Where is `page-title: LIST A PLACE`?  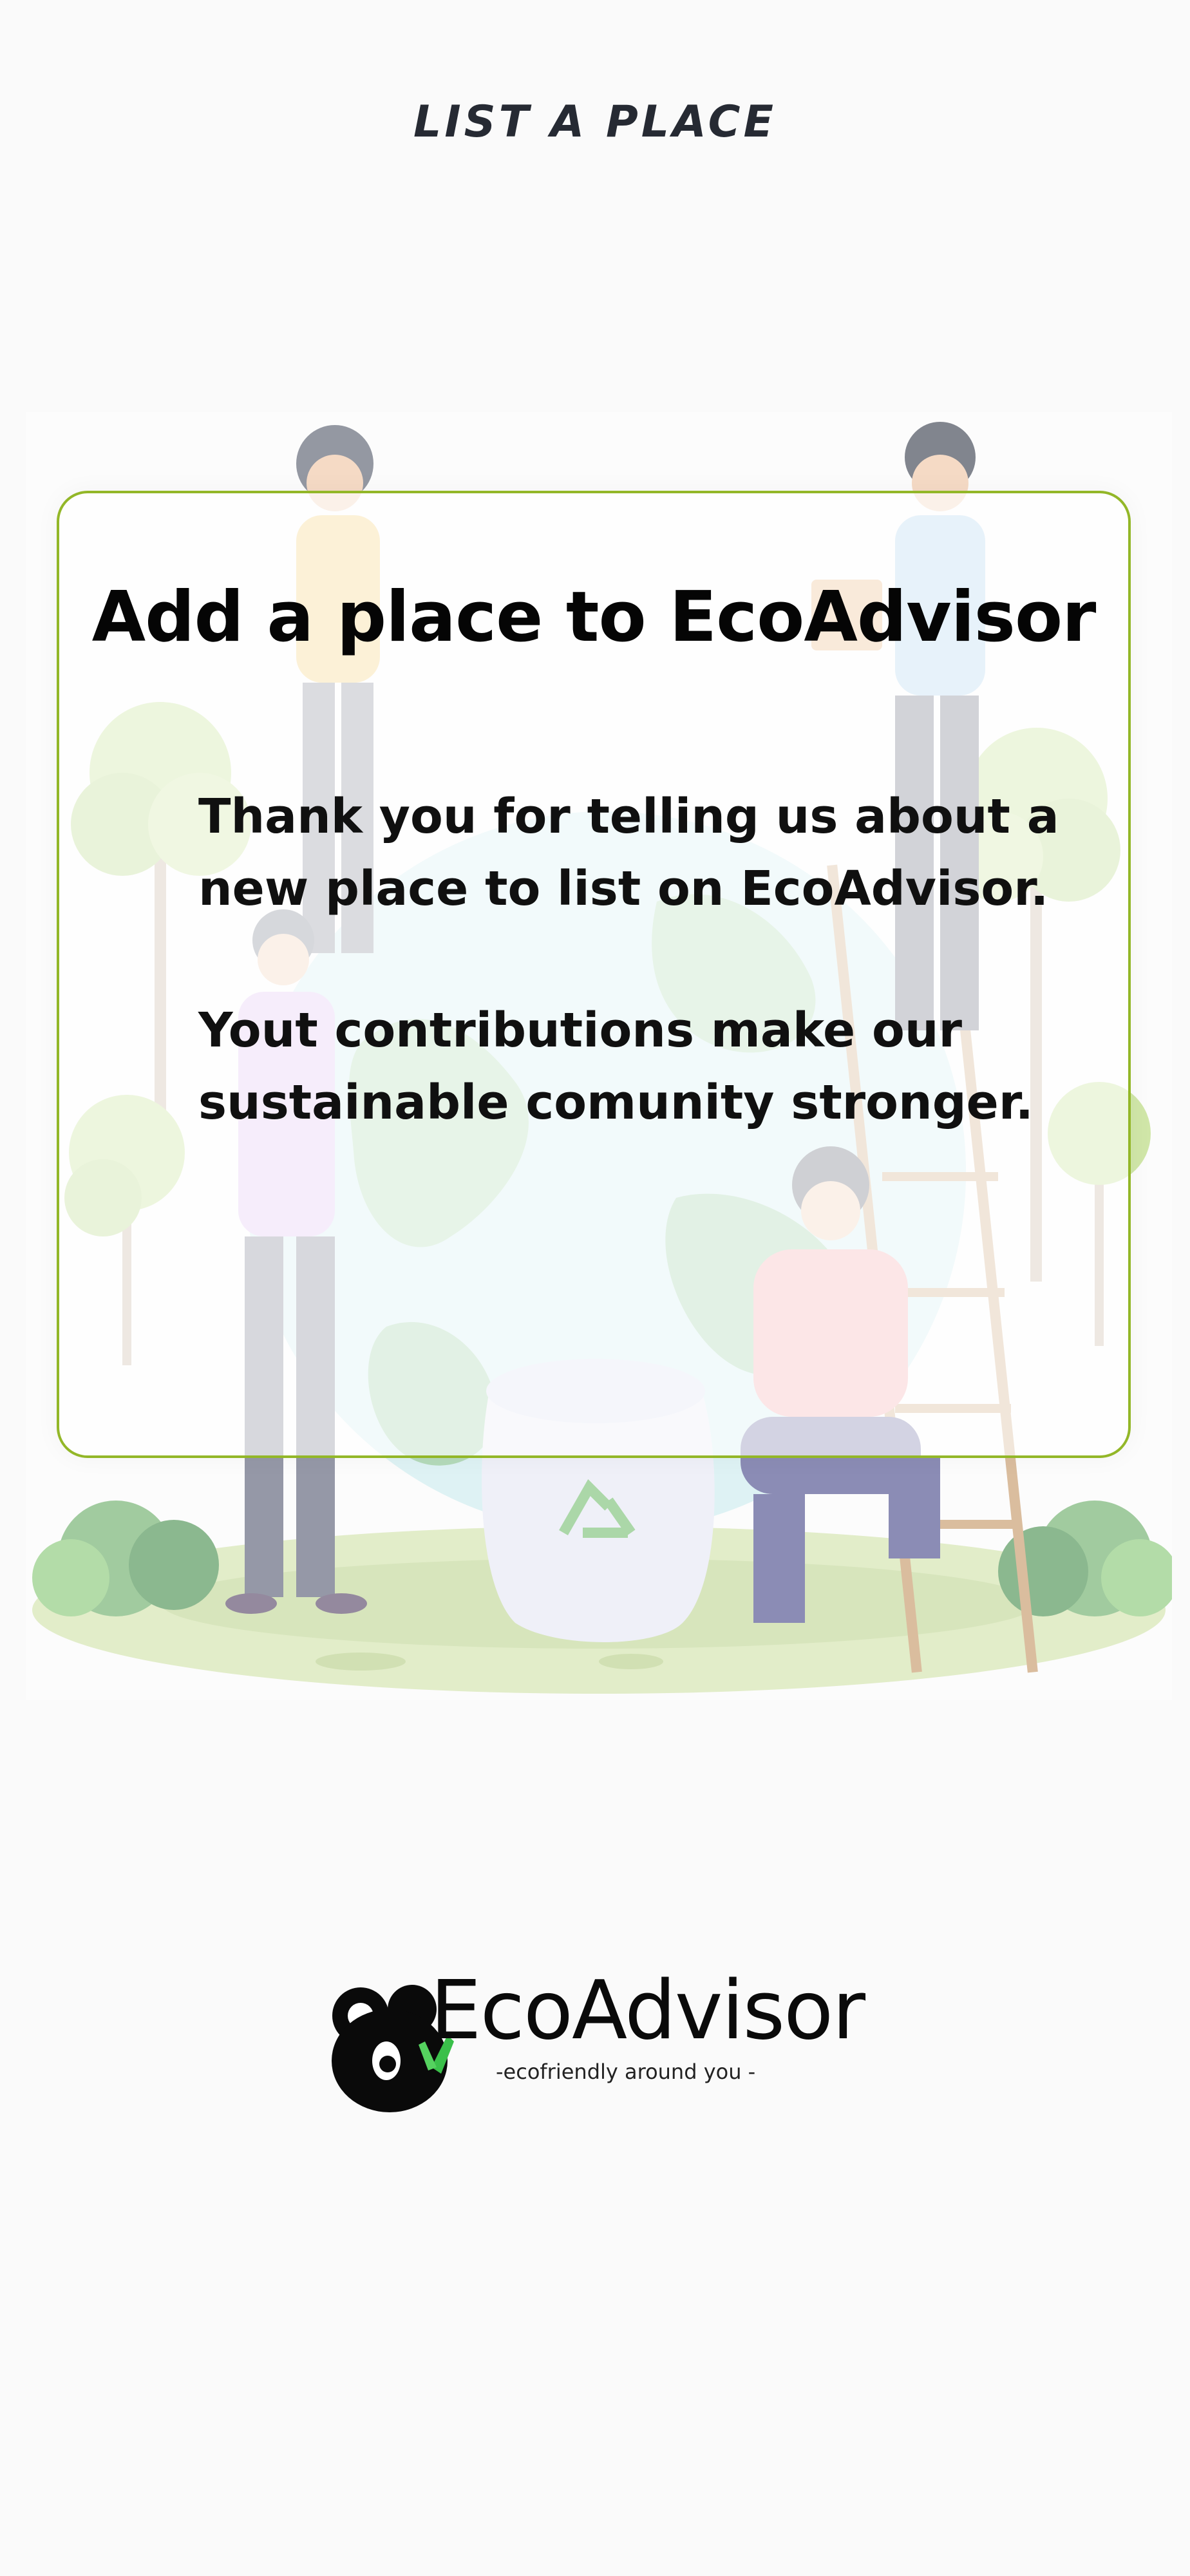
page-title: LIST A PLACE is located at coordinates (595, 122).